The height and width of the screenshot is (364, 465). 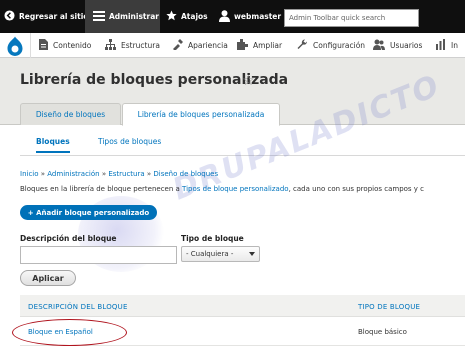 I want to click on wrench-icon, so click(x=305, y=45).